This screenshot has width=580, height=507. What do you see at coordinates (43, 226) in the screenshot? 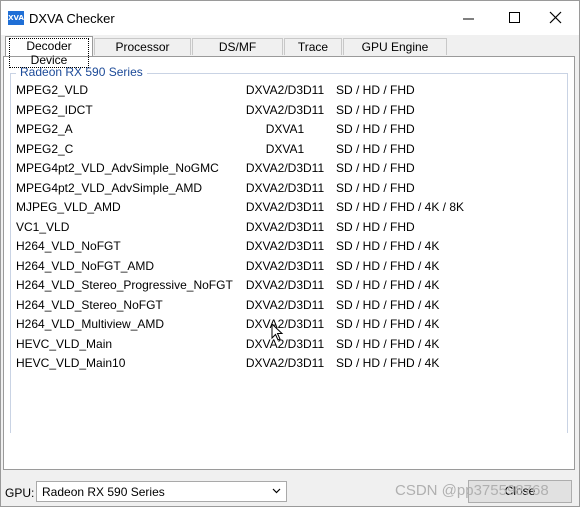
I see `decoder-name: VC1_VLD` at bounding box center [43, 226].